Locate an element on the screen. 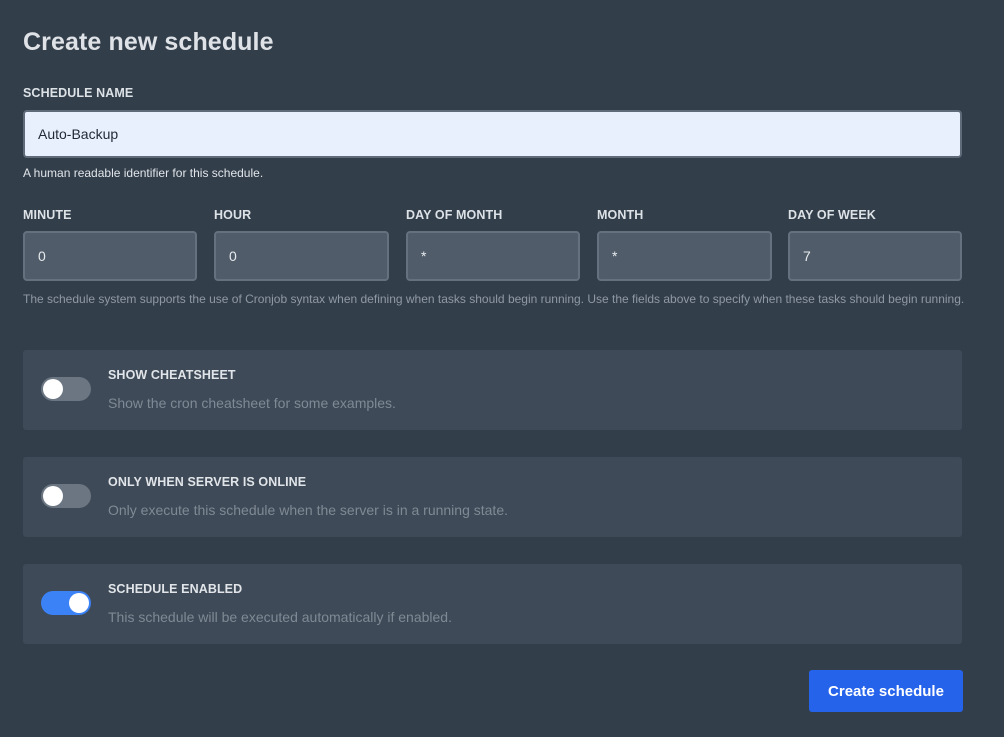  day-of-month-label: DAY OF MONTH is located at coordinates (454, 215).